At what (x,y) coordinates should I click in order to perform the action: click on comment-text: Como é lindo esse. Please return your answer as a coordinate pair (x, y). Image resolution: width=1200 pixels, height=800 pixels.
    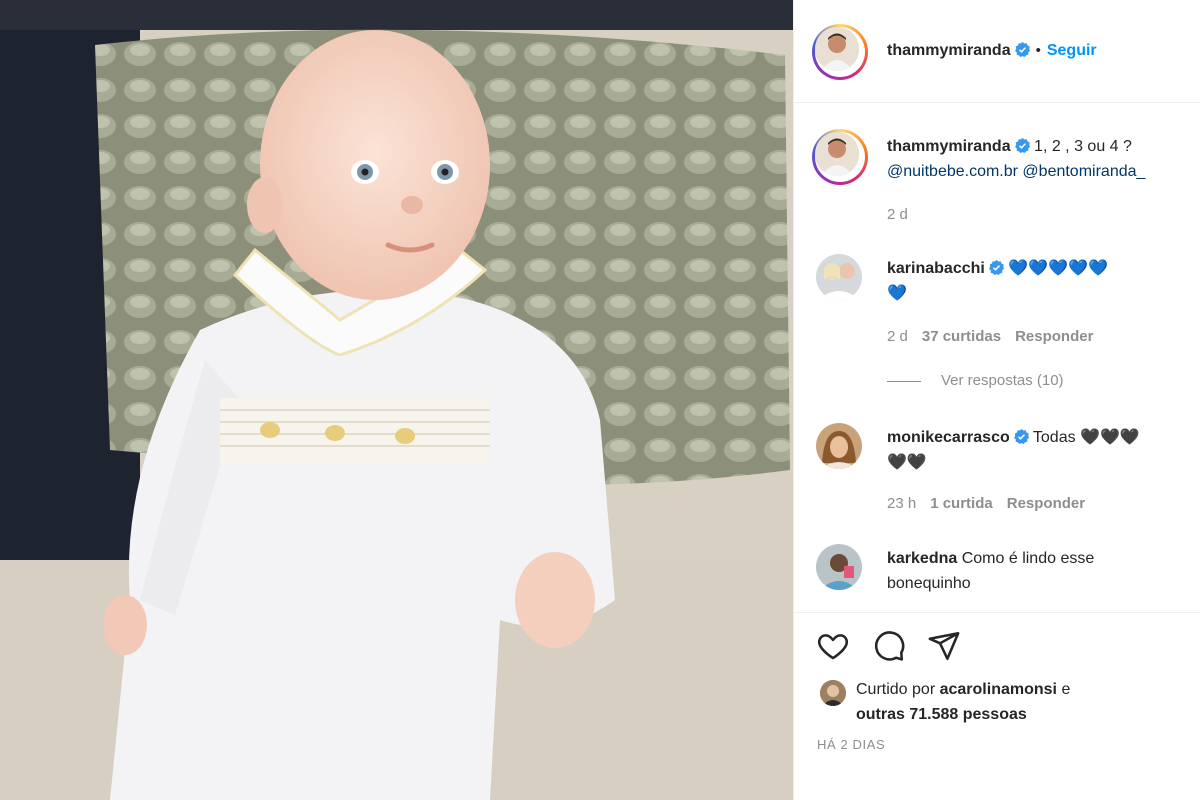
    Looking at the image, I should click on (1028, 558).